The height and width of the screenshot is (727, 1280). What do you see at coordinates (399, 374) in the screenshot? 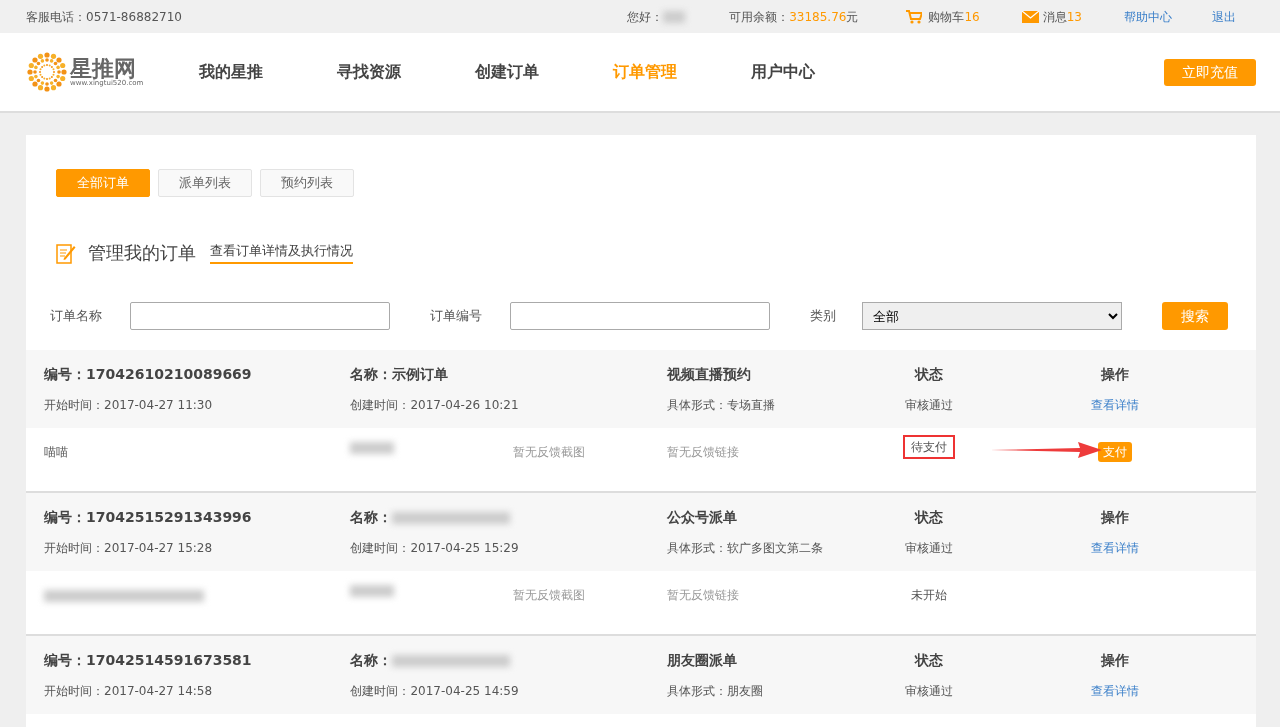
I see `order-name: 名称：示例订单` at bounding box center [399, 374].